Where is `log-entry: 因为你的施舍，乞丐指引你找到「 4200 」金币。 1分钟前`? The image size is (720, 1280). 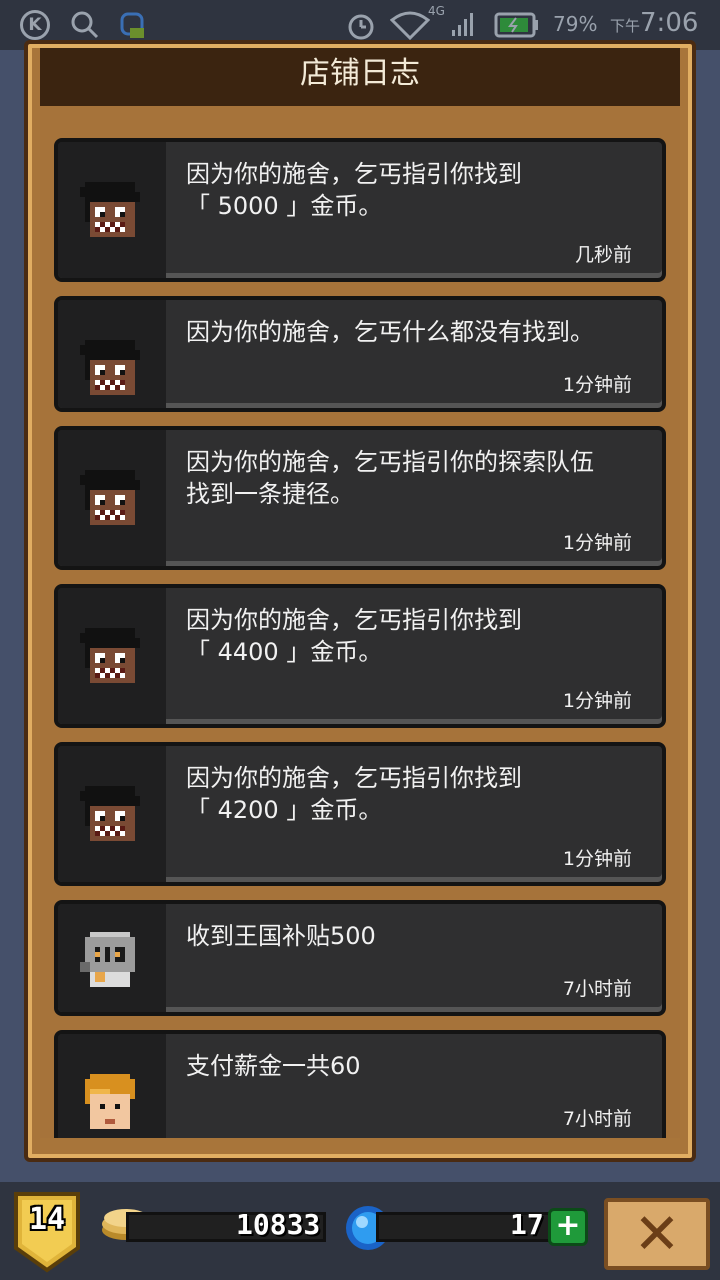
log-entry: 因为你的施舍，乞丐指引你找到「 4200 」金币。 1分钟前 is located at coordinates (360, 814).